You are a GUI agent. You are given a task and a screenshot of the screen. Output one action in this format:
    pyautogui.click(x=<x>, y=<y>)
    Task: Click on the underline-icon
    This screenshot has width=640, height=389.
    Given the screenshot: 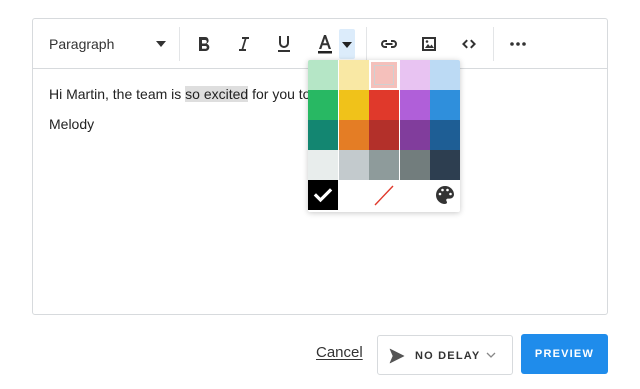 What is the action you would take?
    pyautogui.click(x=284, y=44)
    